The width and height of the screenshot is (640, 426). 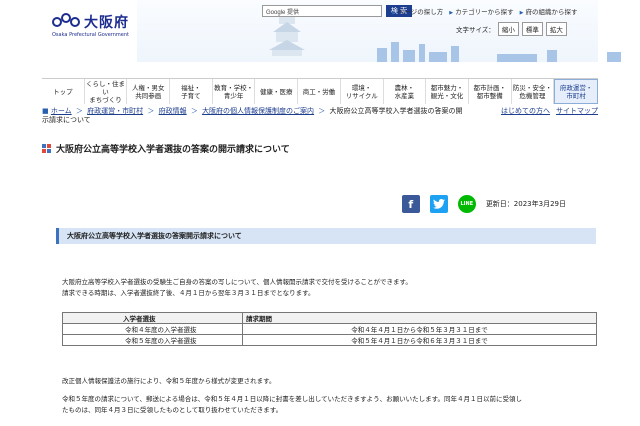 What do you see at coordinates (508, 29) in the screenshot?
I see `font-shrink-button: 縮小` at bounding box center [508, 29].